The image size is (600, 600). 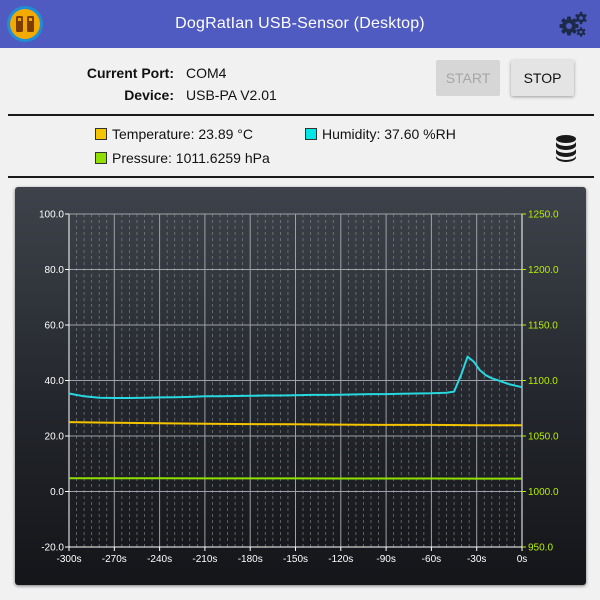 What do you see at coordinates (476, 559) in the screenshot?
I see `x-tick-label: -30s` at bounding box center [476, 559].